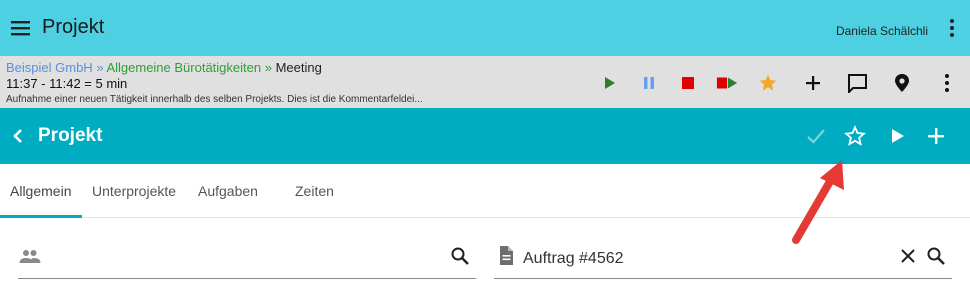  I want to click on pause-icon, so click(649, 83).